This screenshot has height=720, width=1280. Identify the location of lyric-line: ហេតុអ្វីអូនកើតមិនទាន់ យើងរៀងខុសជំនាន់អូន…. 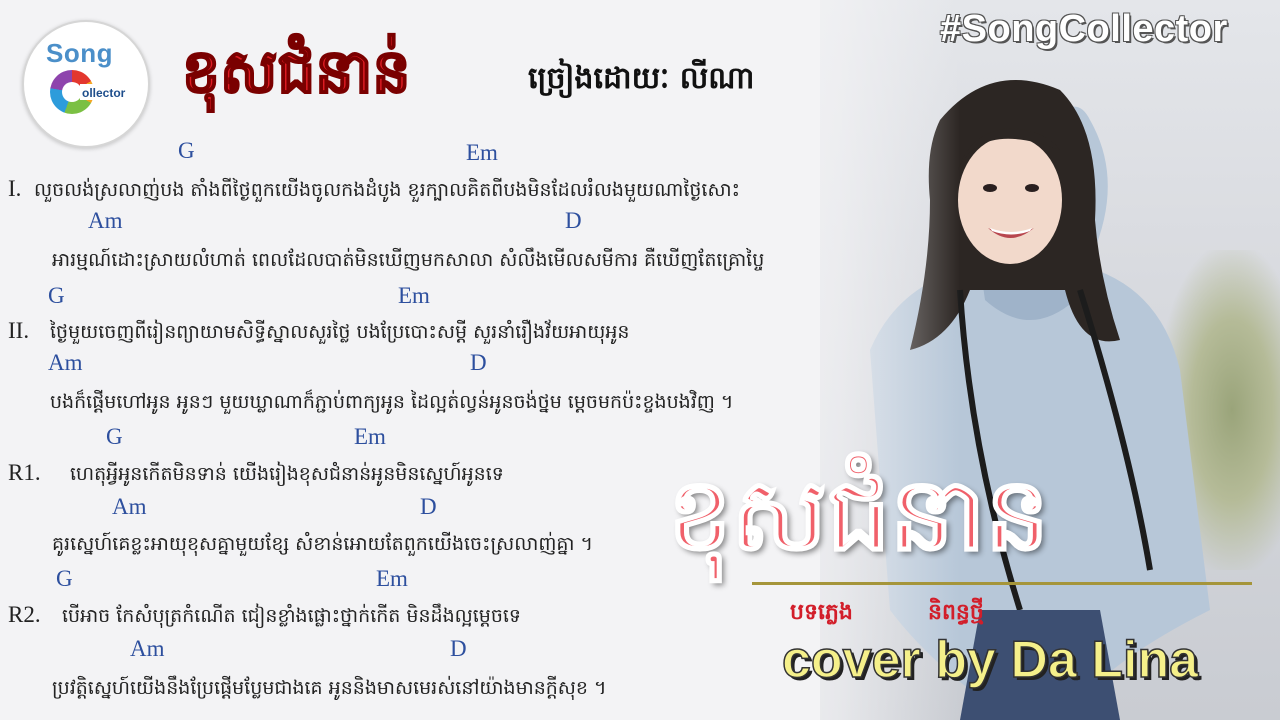
(287, 474).